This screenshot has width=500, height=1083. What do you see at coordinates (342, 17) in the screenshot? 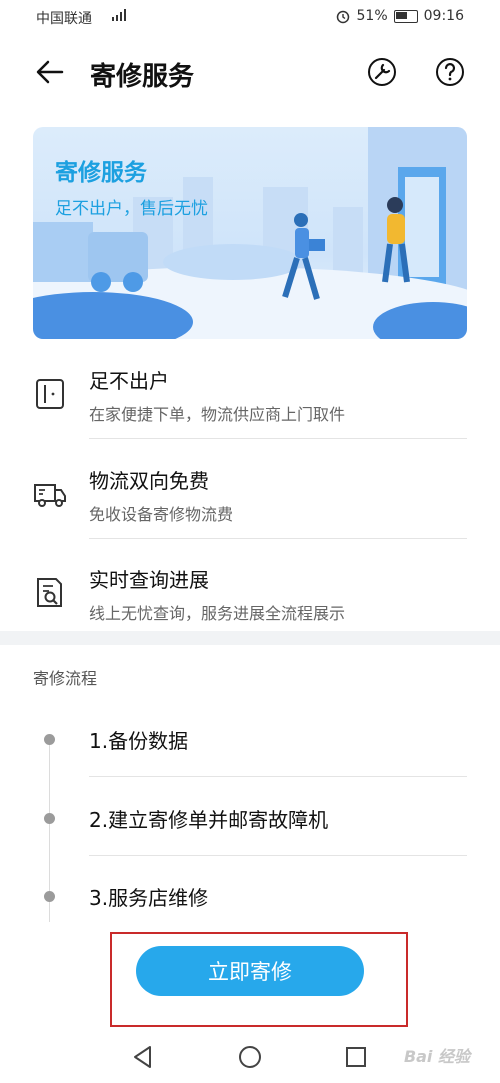
I see `alarm-icon` at bounding box center [342, 17].